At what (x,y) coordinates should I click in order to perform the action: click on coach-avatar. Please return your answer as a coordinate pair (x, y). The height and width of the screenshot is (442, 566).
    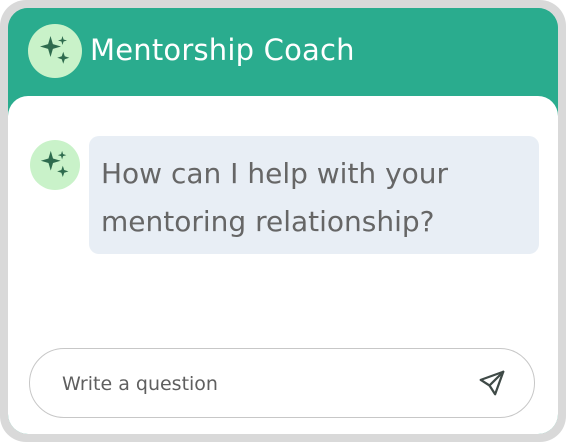
    Looking at the image, I should click on (55, 51).